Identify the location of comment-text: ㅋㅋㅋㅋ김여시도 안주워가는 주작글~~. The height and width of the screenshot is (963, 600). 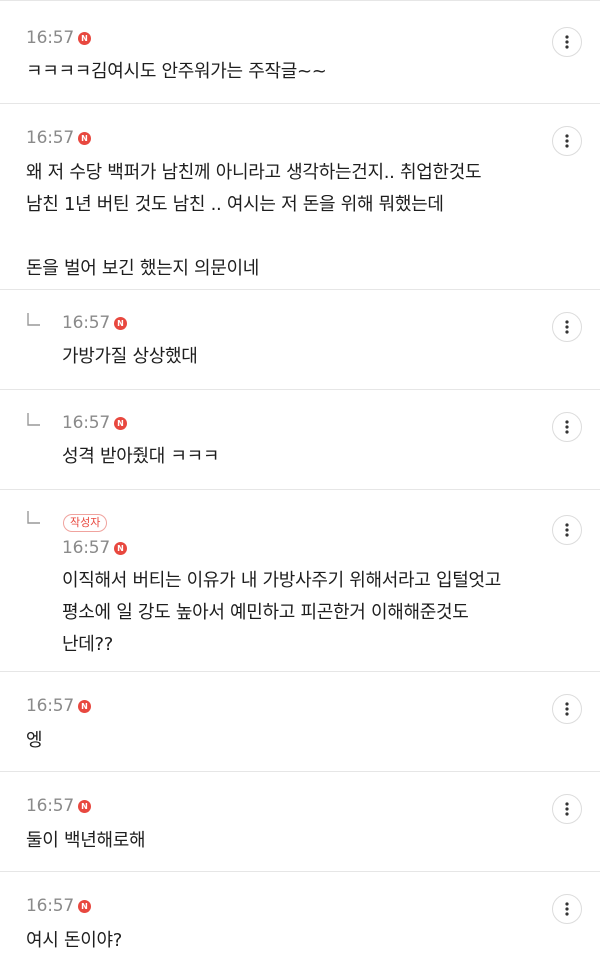
(176, 71).